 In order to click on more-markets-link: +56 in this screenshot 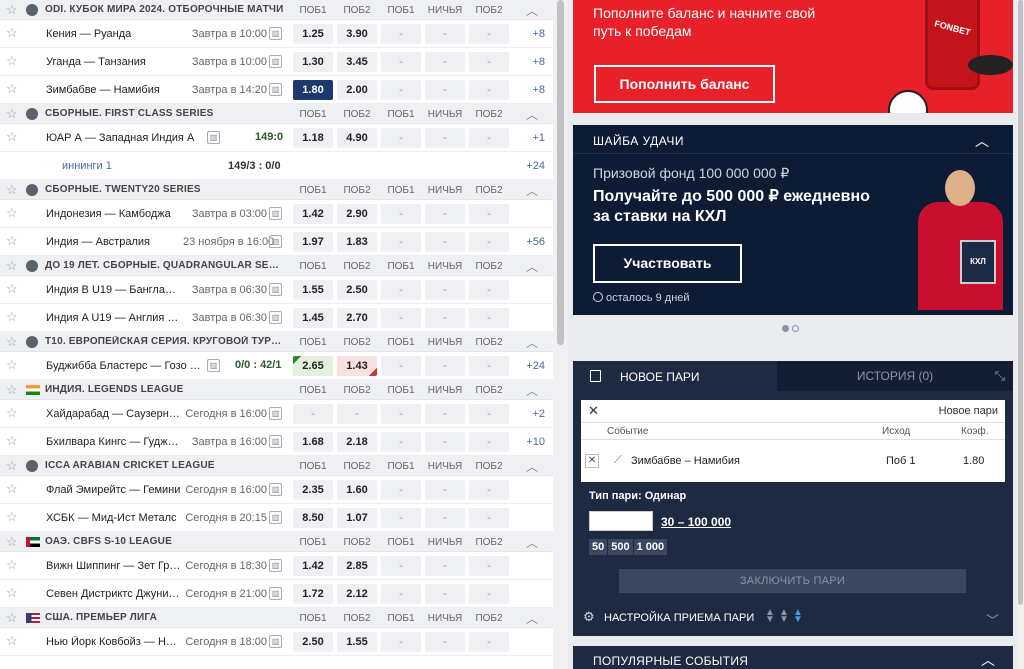, I will do `click(527, 242)`.